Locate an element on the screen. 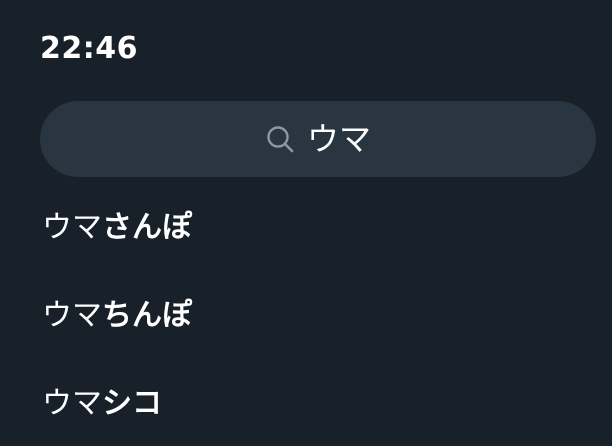 Image resolution: width=612 pixels, height=446 pixels. search-query: ウマ is located at coordinates (338, 139).